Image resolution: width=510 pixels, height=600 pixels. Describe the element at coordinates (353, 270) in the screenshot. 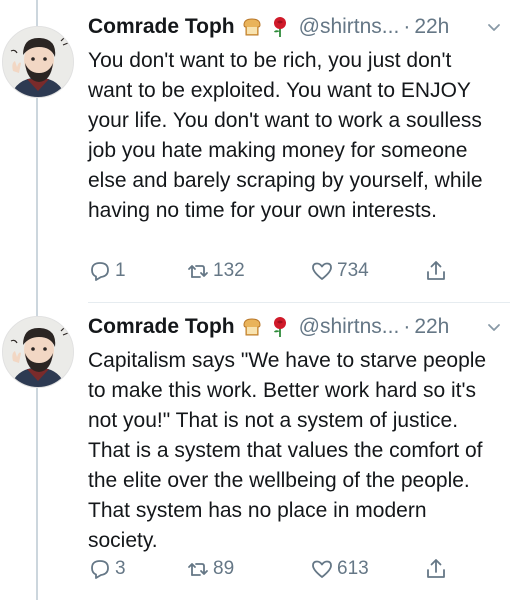

I see `like-count: 734` at that location.